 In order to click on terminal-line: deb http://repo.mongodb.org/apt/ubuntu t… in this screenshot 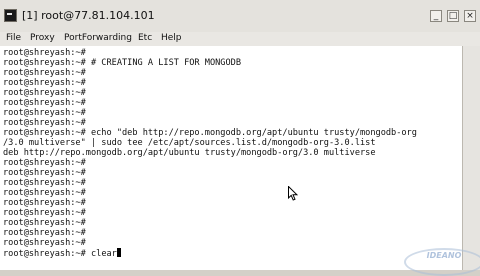, I will do `click(189, 153)`.